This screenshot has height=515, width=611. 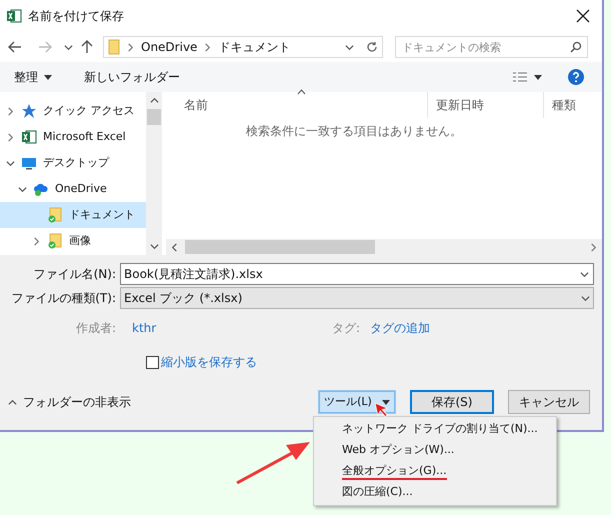 What do you see at coordinates (357, 298) in the screenshot?
I see `file-type-dropdown: Excel ブック (*.xlsx)` at bounding box center [357, 298].